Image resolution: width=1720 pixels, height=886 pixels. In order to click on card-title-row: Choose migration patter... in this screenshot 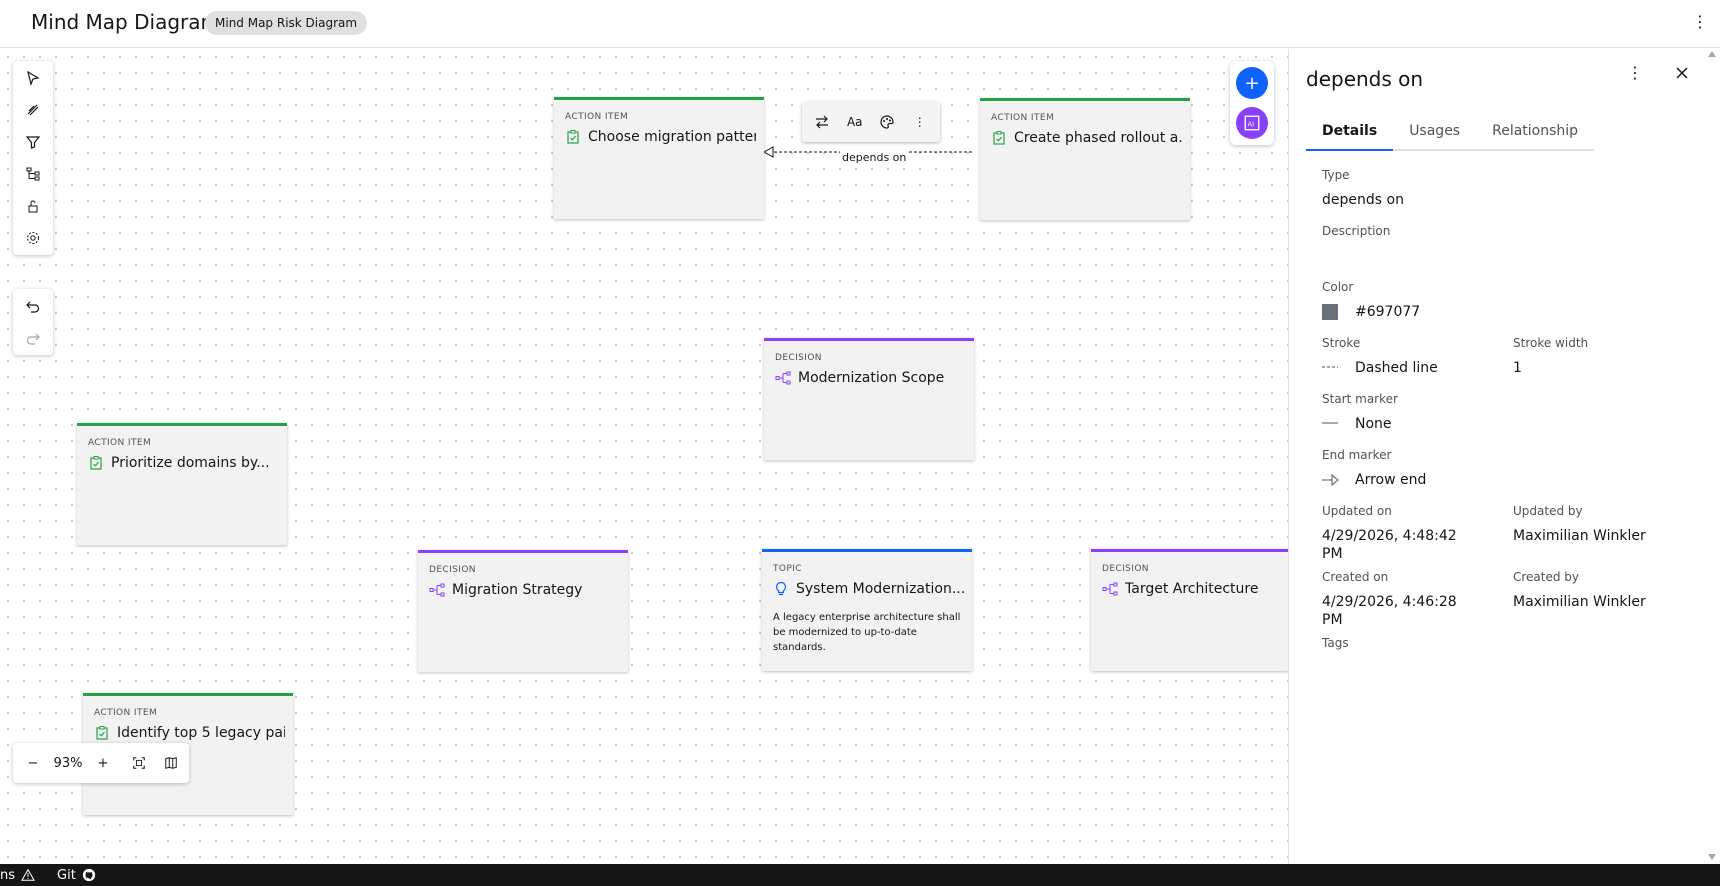, I will do `click(660, 137)`.